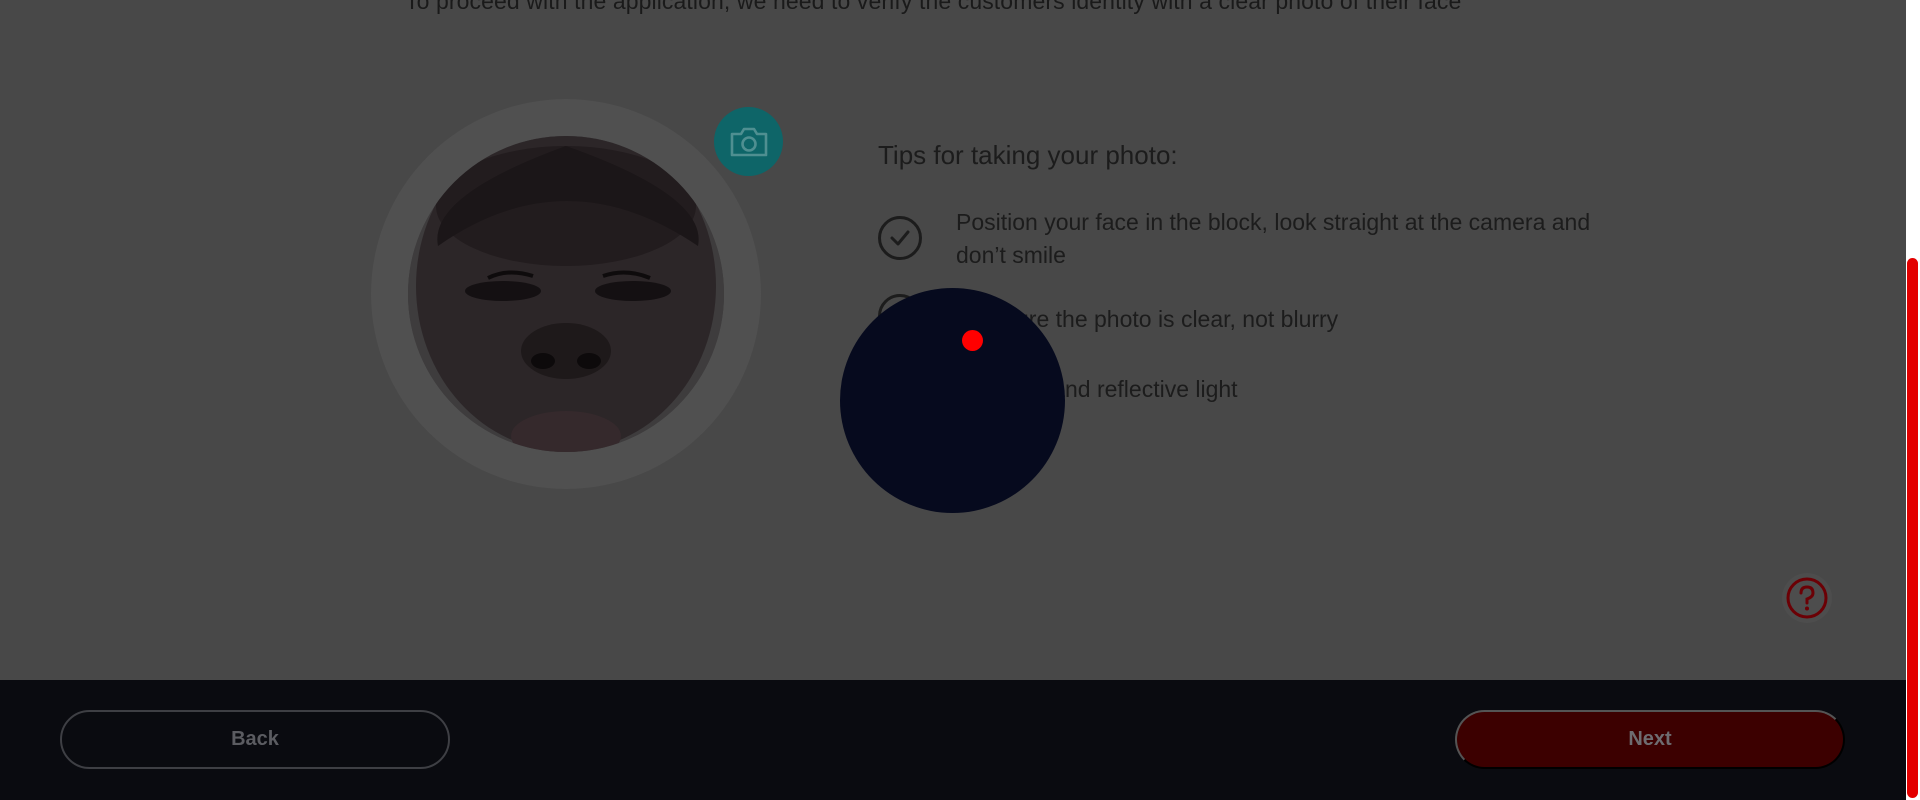 Image resolution: width=1920 pixels, height=800 pixels. What do you see at coordinates (972, 340) in the screenshot?
I see `cursor-dot` at bounding box center [972, 340].